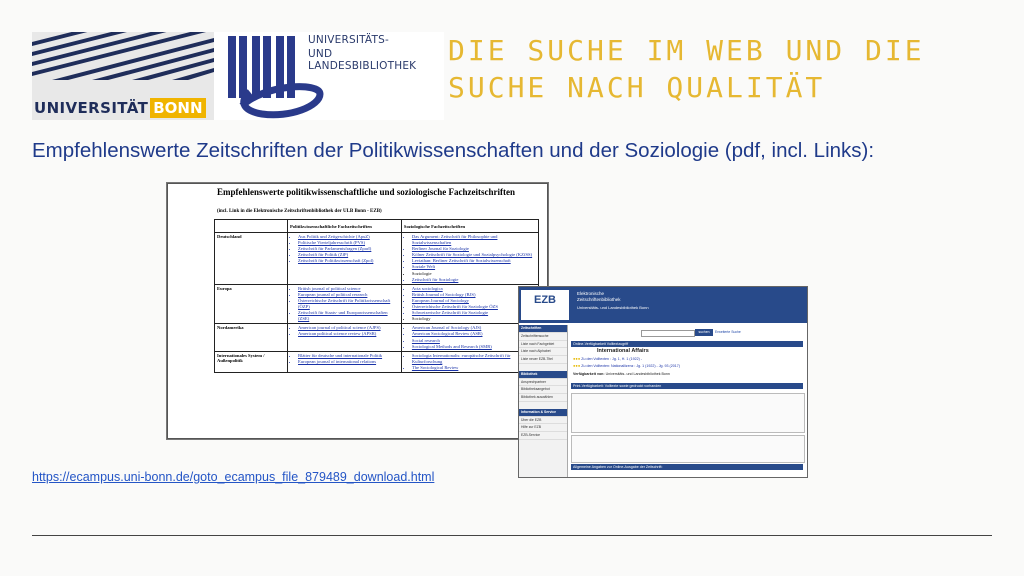  What do you see at coordinates (728, 332) in the screenshot?
I see `ezb-advanced-search-link: Erweiterte Suche` at bounding box center [728, 332].